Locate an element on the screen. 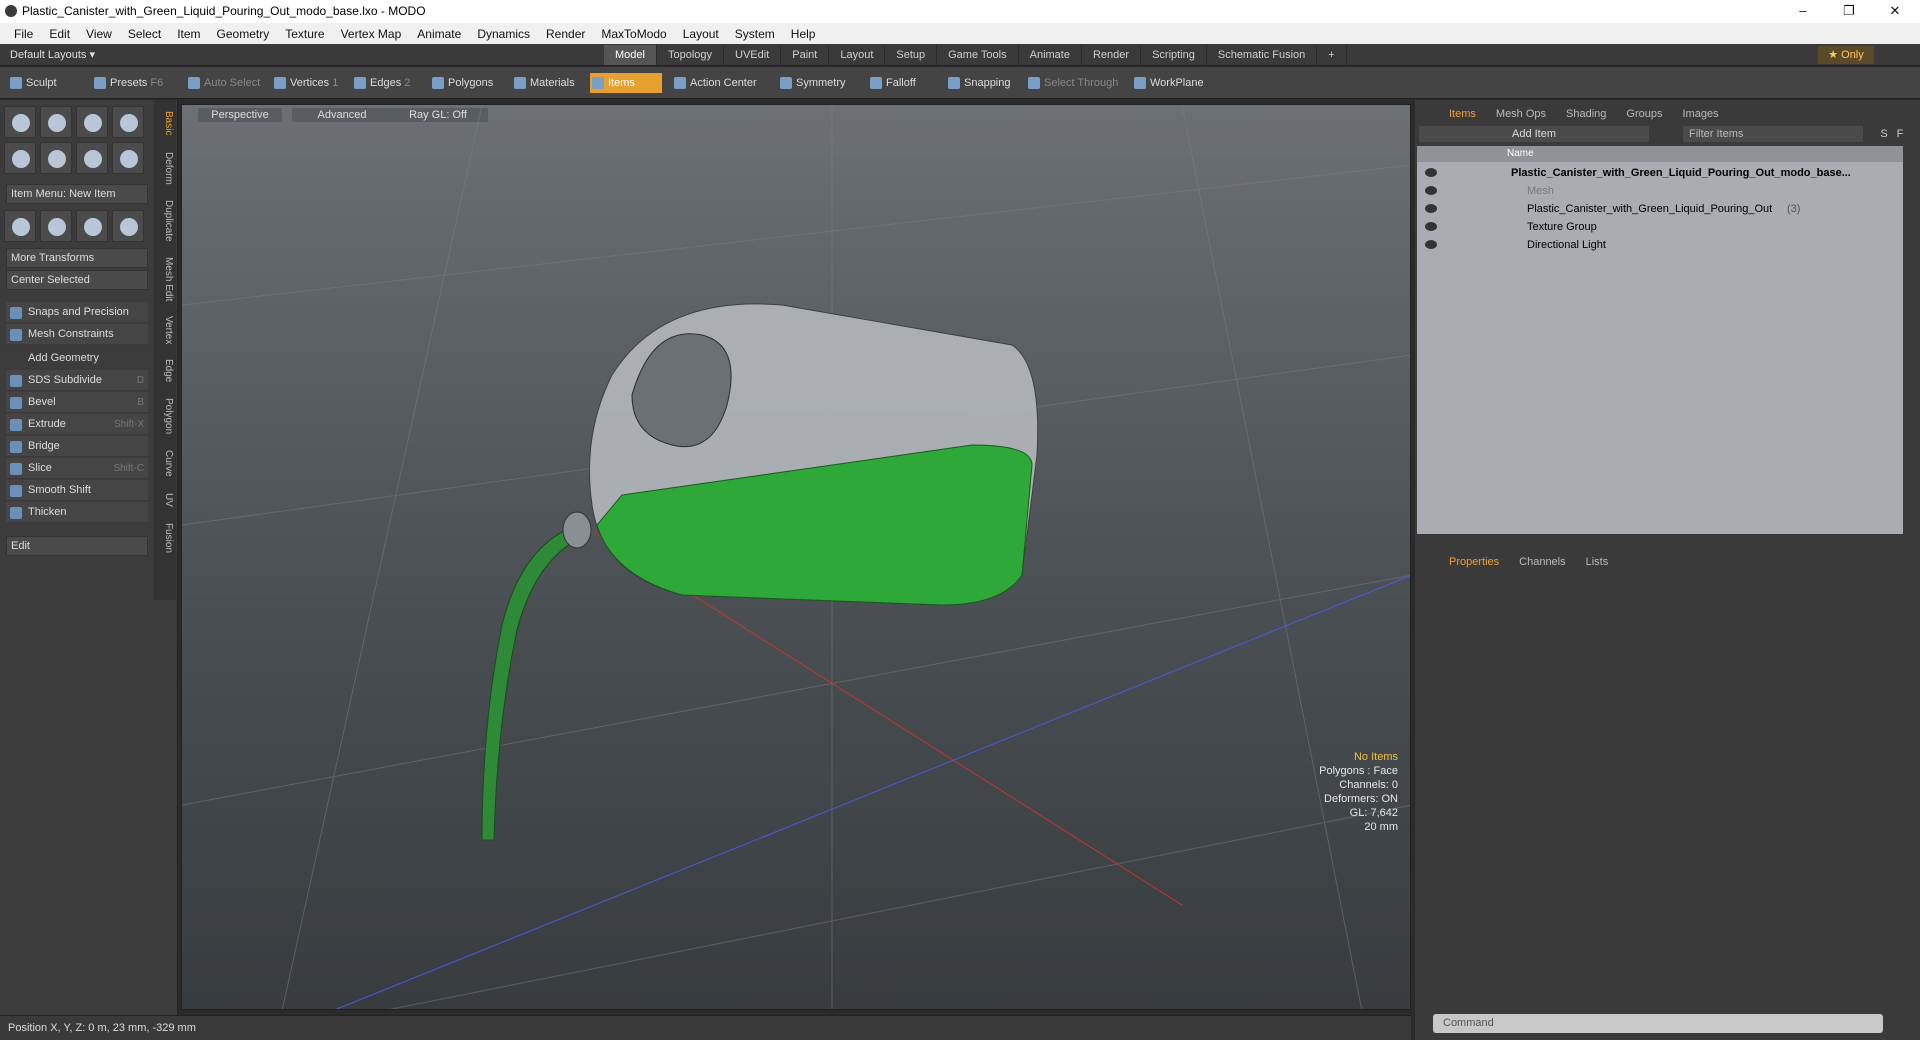 This screenshot has width=1920, height=1040. center-selected-dropdown: Center Selected is located at coordinates (77, 280).